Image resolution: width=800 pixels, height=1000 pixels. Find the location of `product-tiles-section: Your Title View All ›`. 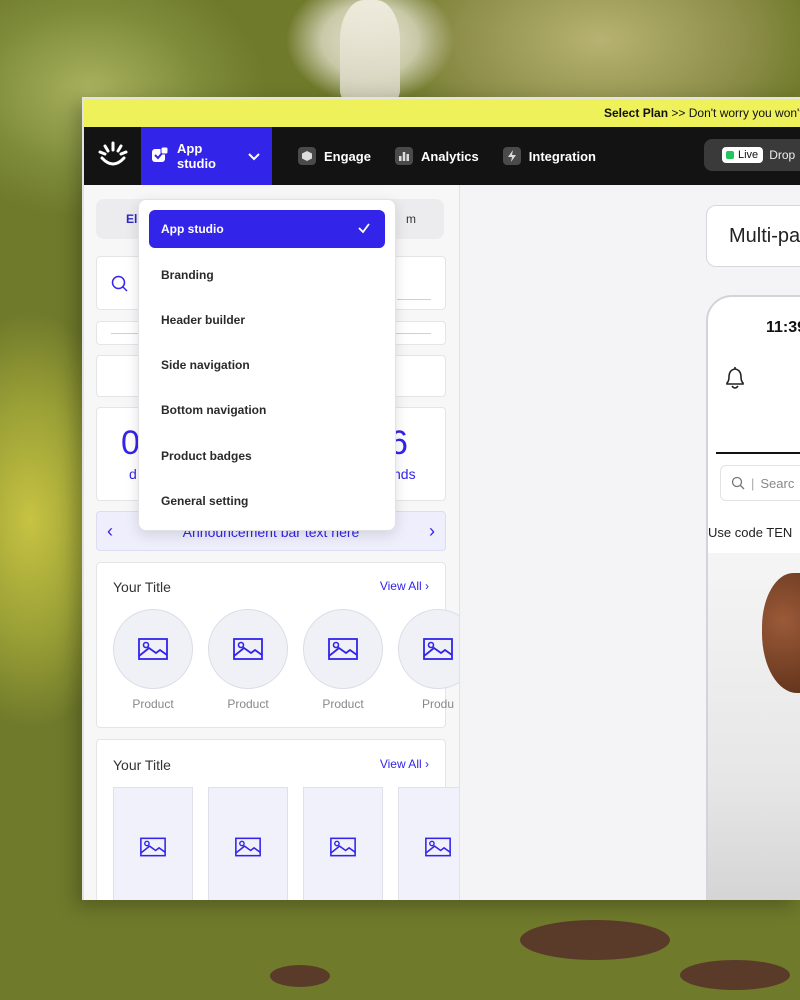

product-tiles-section: Your Title View All › is located at coordinates (277, 819).